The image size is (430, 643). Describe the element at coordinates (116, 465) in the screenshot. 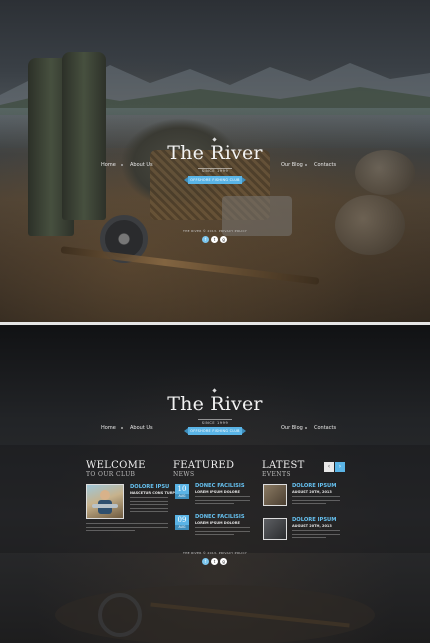

I see `welcome-title: WELCOME` at that location.